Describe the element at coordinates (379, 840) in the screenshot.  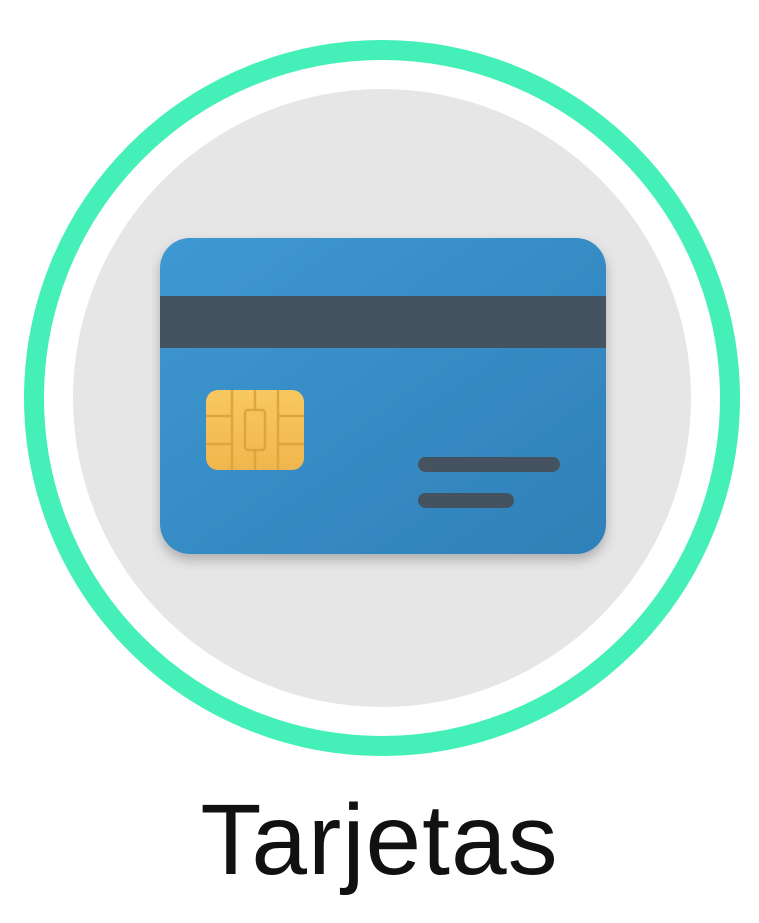
I see `tile-label: Tarjetas` at that location.